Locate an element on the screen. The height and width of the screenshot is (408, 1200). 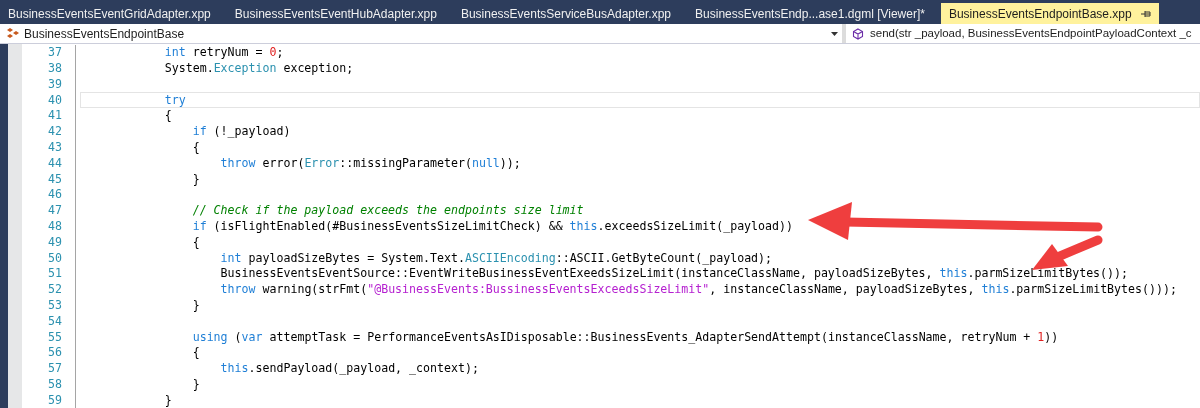
class-icon is located at coordinates (13, 33).